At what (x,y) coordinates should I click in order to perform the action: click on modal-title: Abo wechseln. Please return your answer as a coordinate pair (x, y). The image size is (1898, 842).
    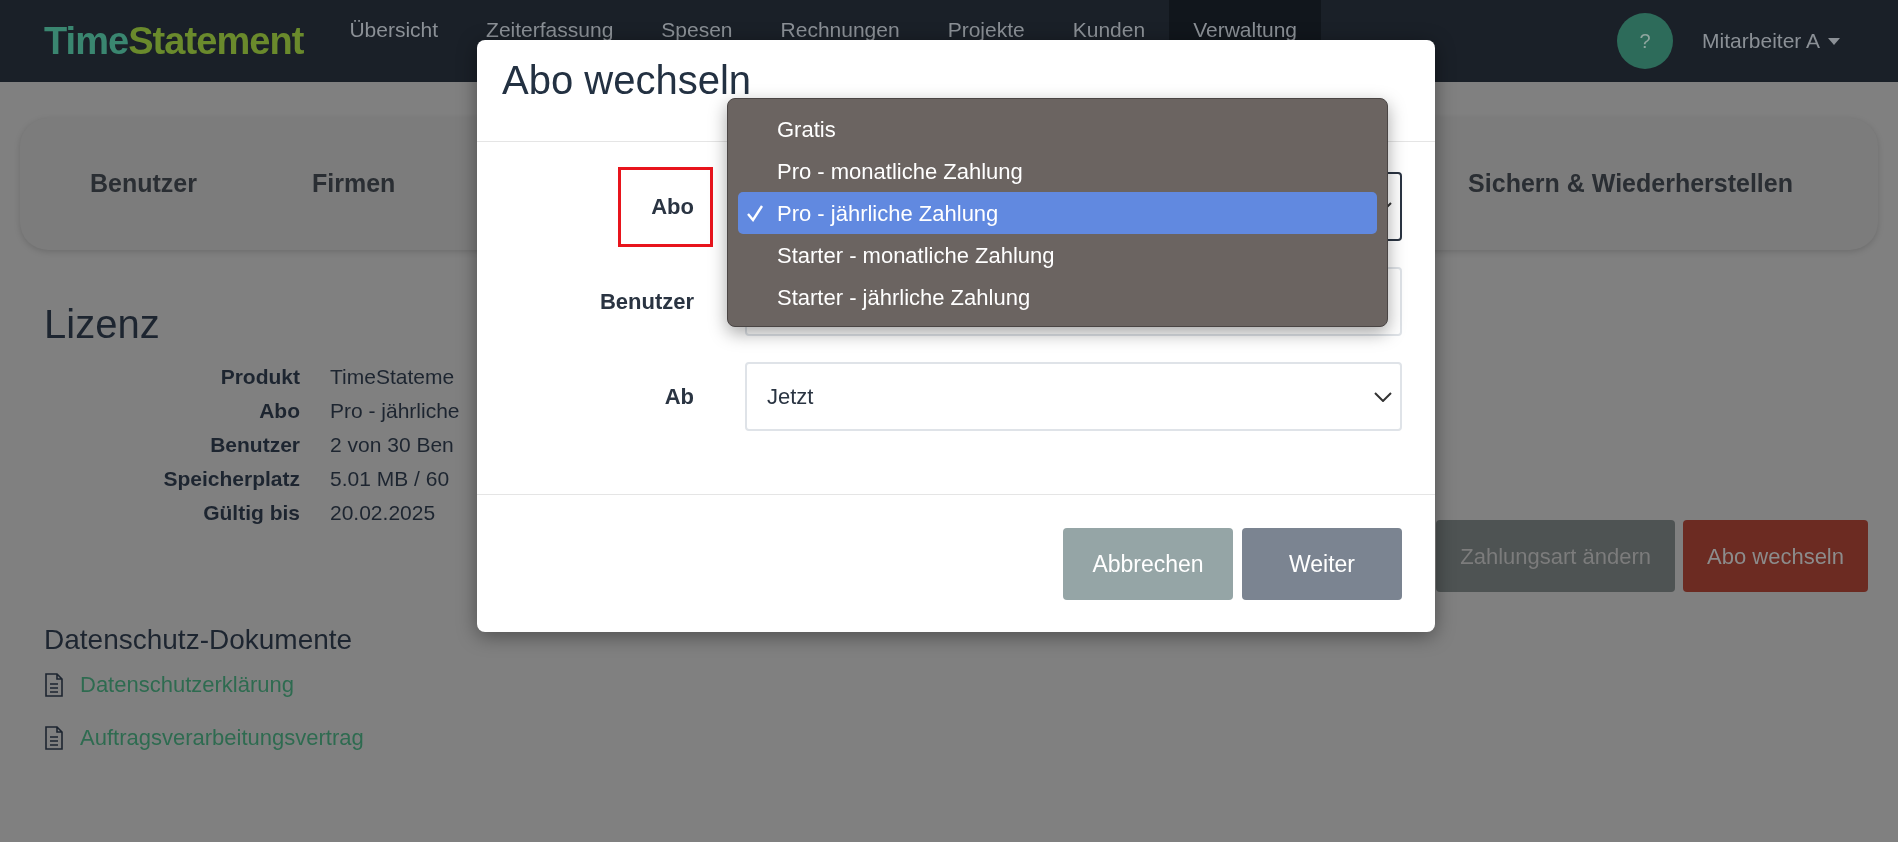
    Looking at the image, I should click on (627, 80).